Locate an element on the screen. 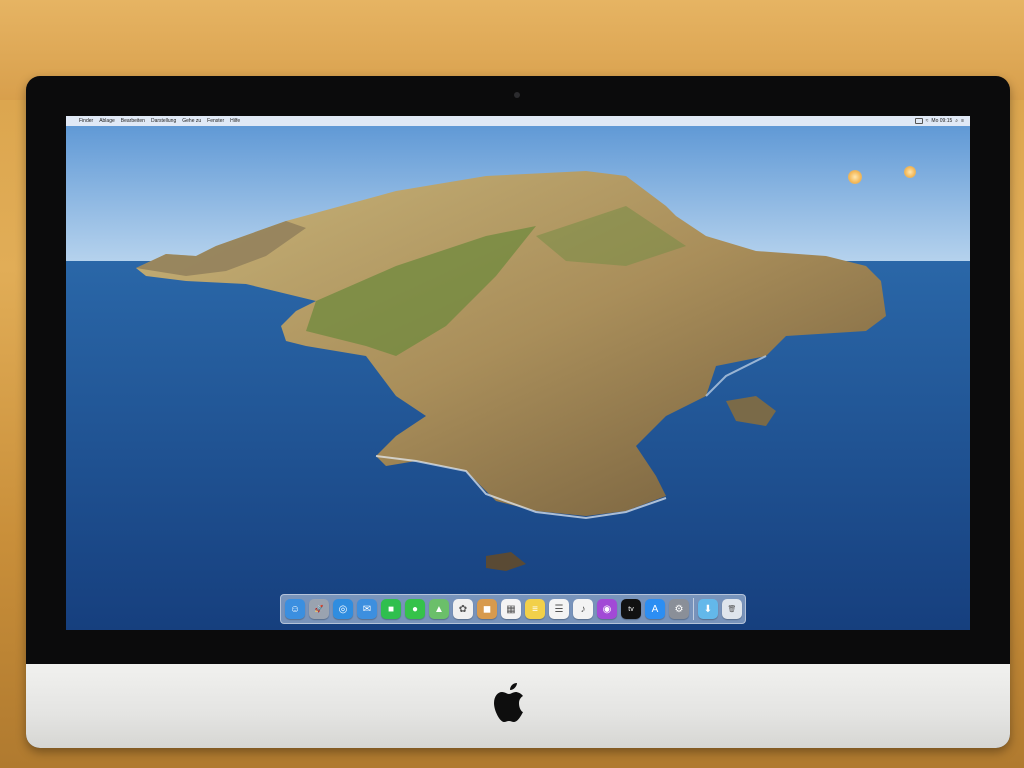 The image size is (1024, 768). menu-darstellung: Darstellung is located at coordinates (163, 121).